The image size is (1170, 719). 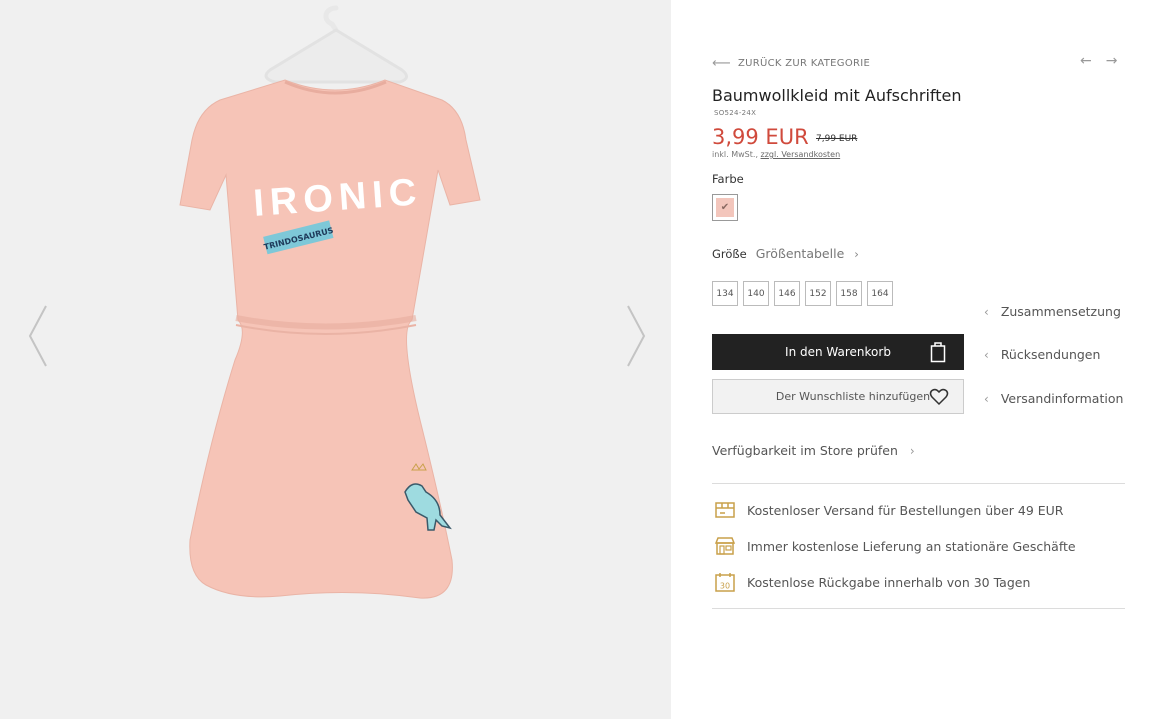 I want to click on composition-label: Zusammensetzung, so click(x=1060, y=311).